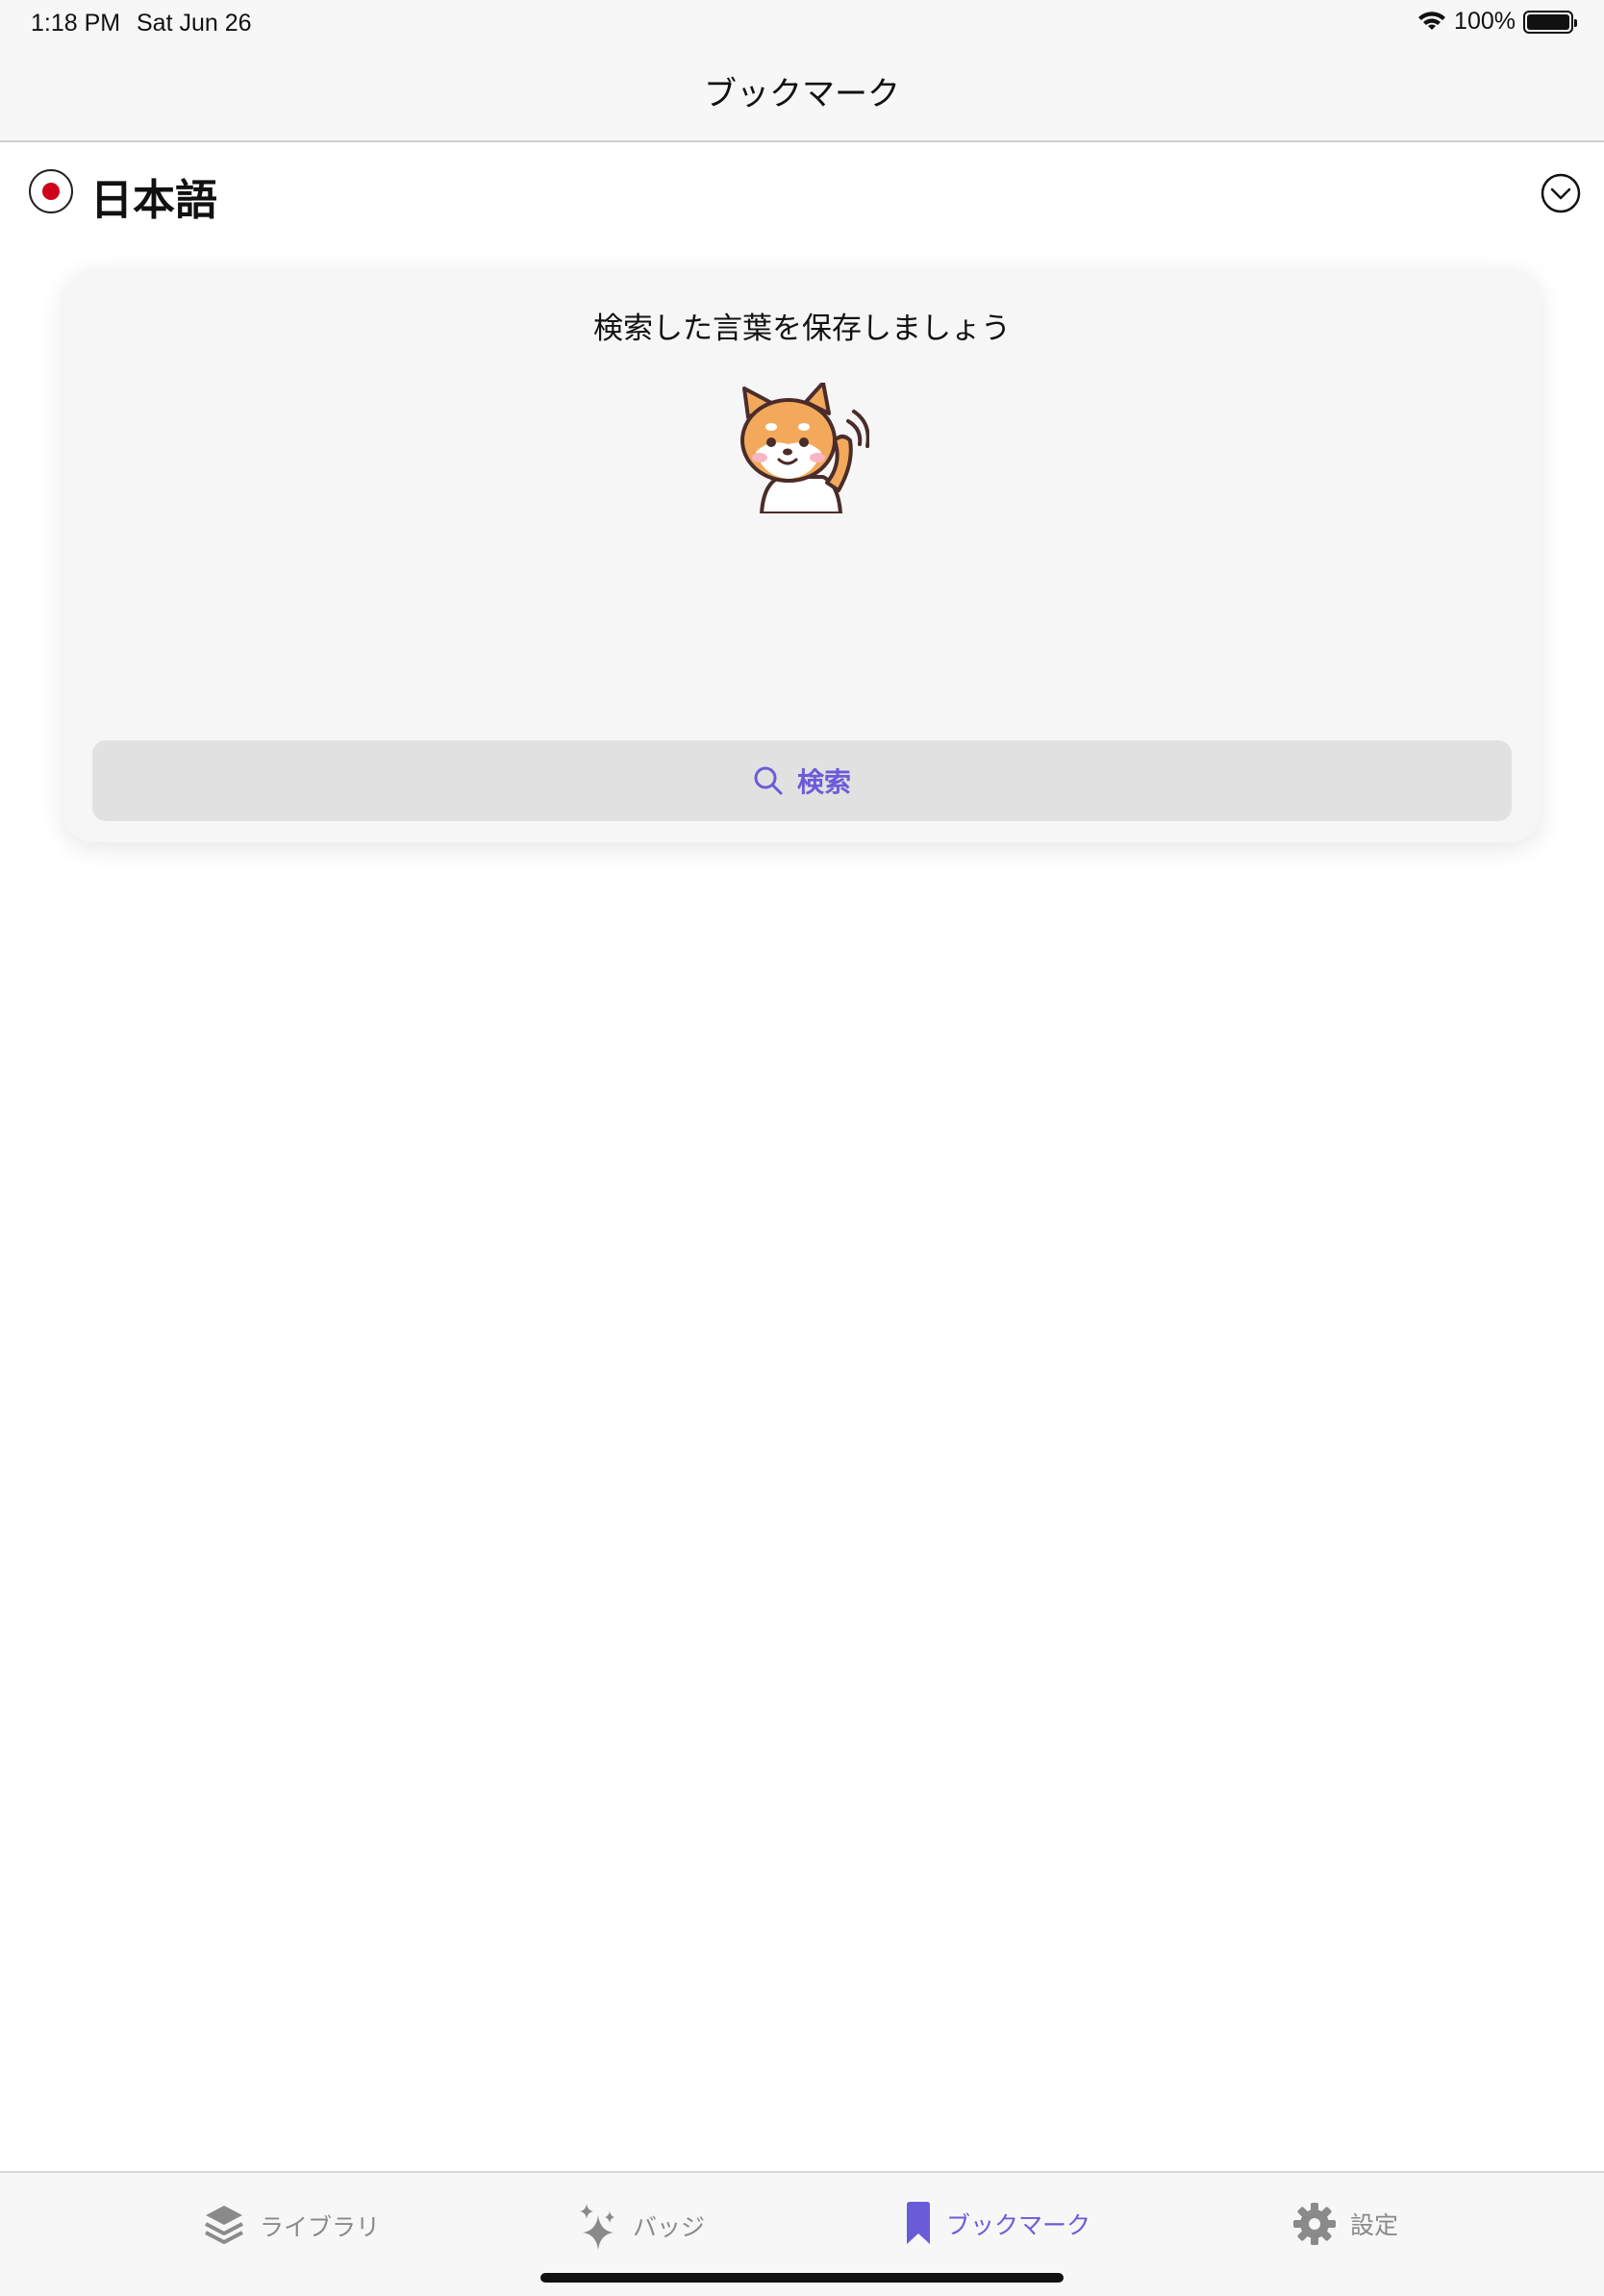 The width and height of the screenshot is (1604, 2296). I want to click on empty-state-message: 検索した言葉を保存しましょう, so click(802, 329).